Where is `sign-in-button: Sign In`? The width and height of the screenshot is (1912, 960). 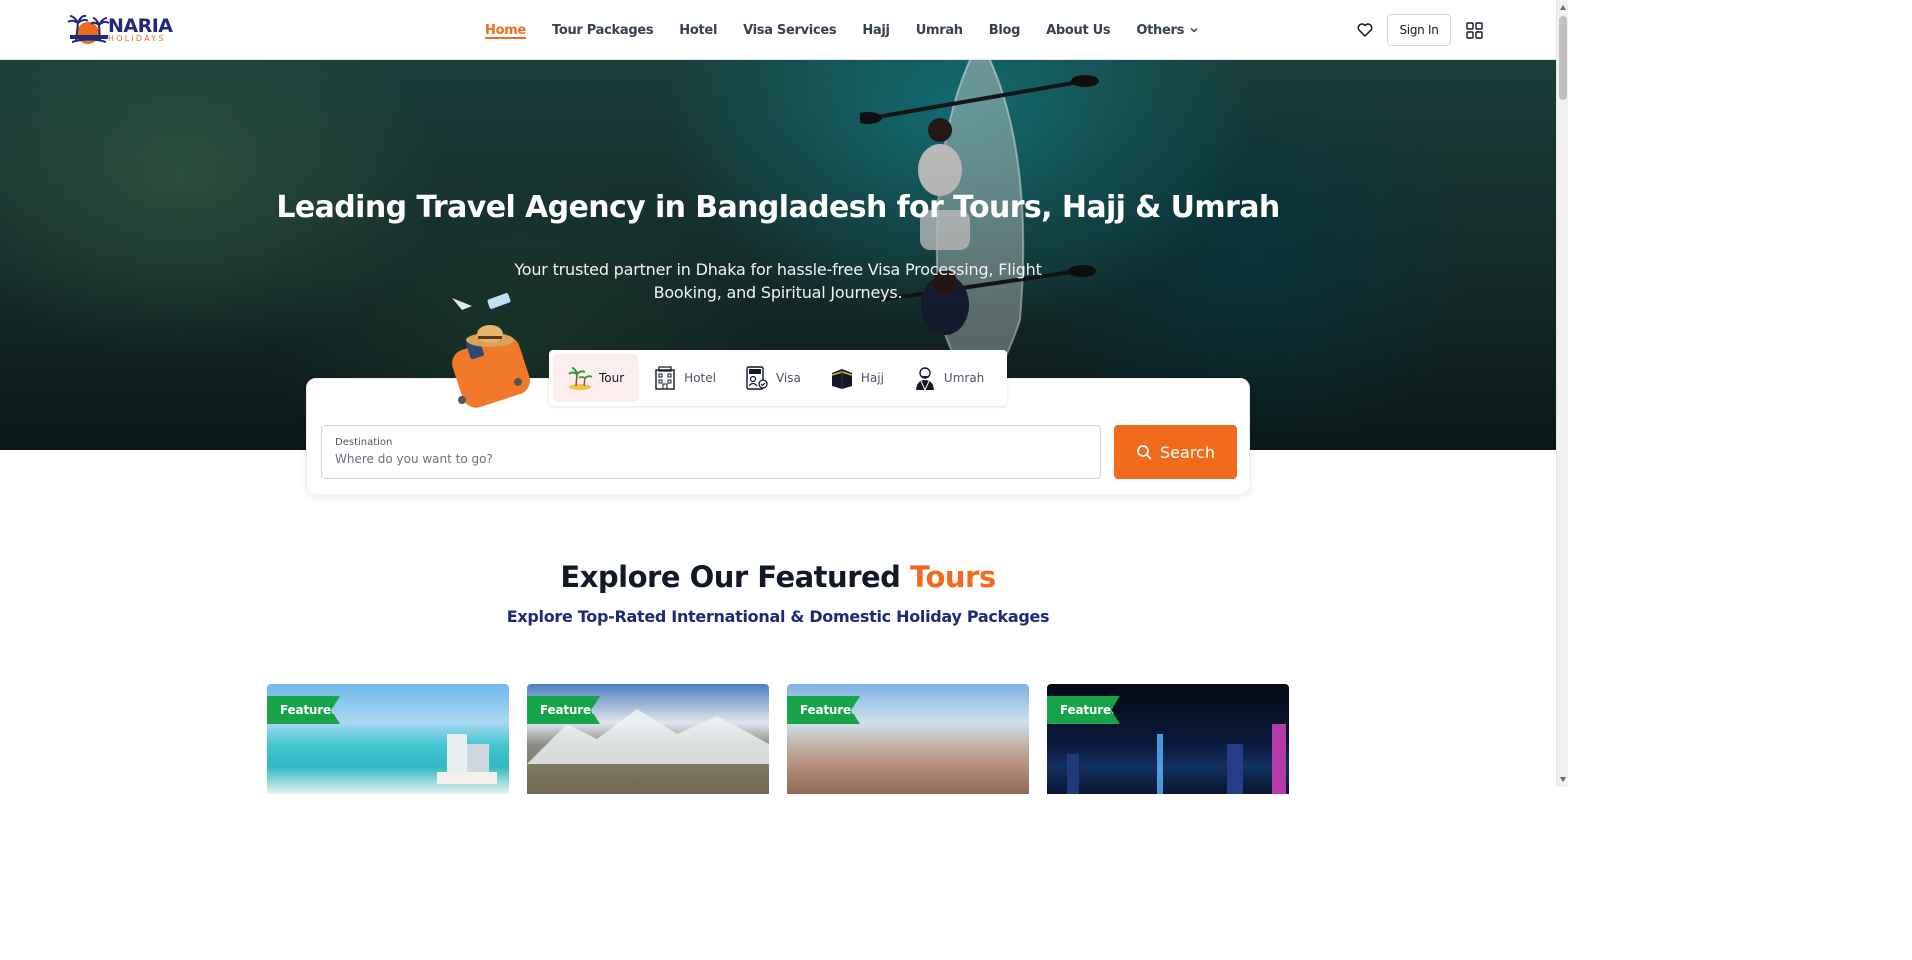 sign-in-button: Sign In is located at coordinates (1419, 30).